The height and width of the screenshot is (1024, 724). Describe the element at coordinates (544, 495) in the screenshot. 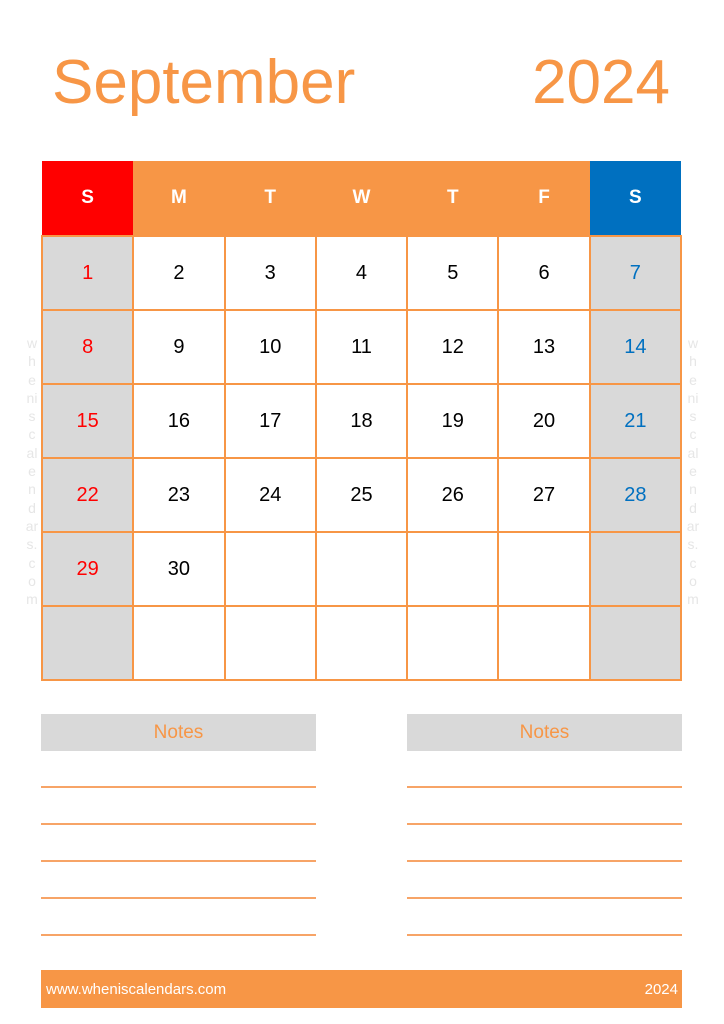

I see `day-cell-27: 27` at that location.